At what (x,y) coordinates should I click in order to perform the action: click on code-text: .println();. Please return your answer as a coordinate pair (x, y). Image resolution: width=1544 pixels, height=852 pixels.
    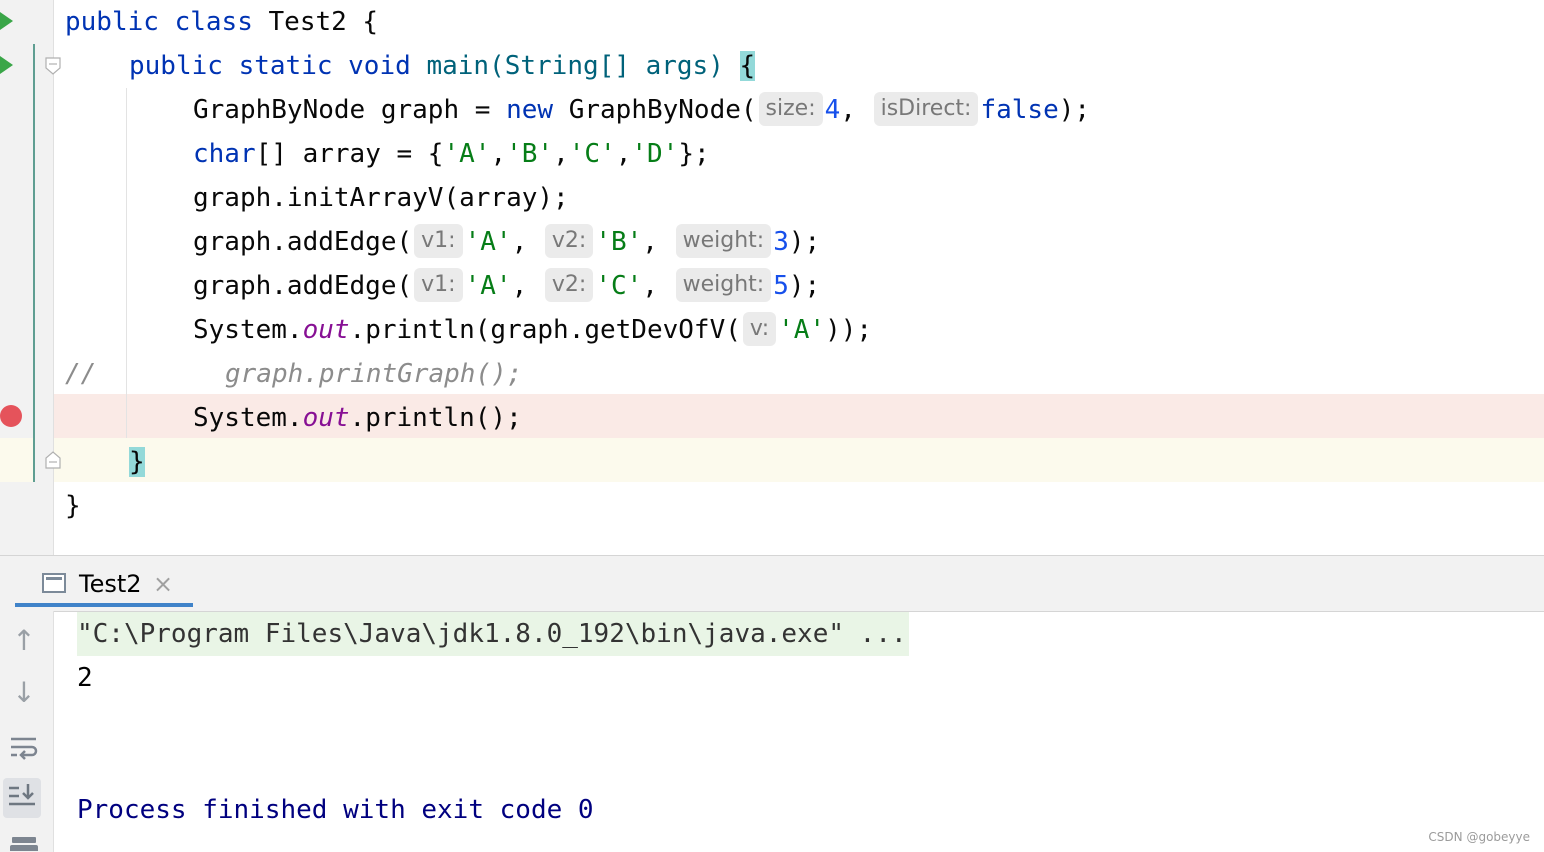
    Looking at the image, I should click on (435, 418).